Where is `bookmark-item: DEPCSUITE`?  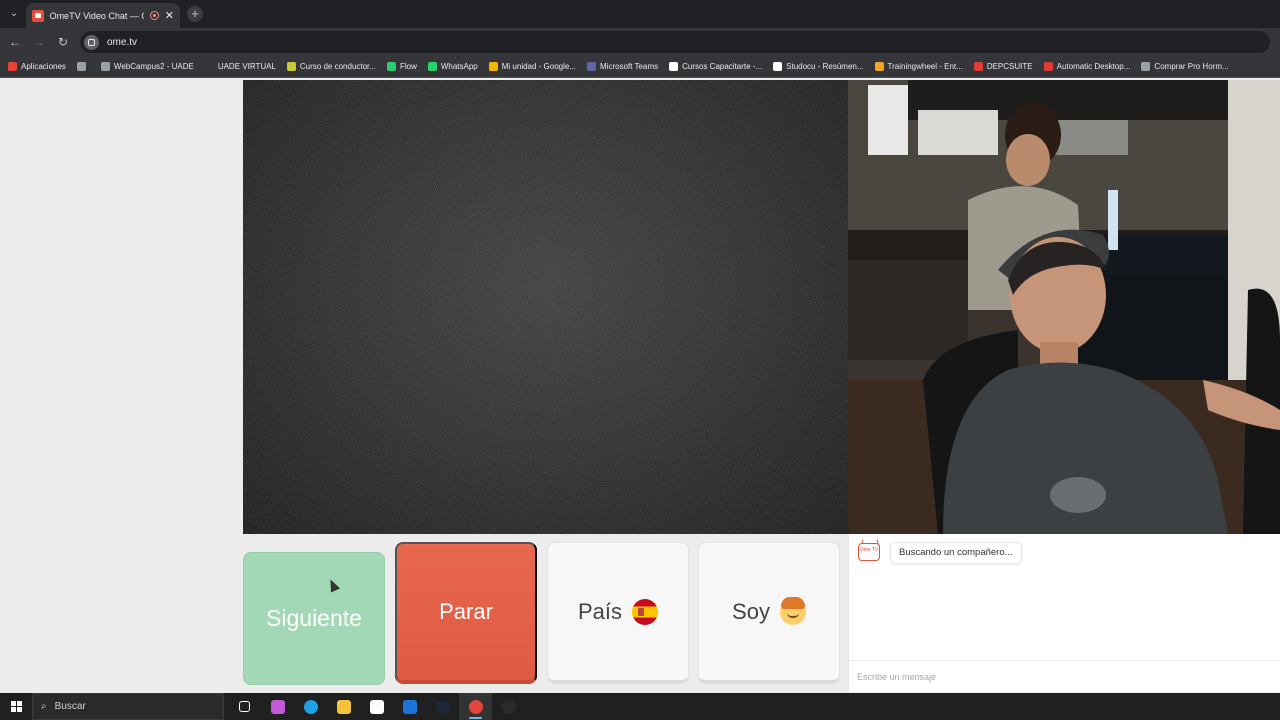 bookmark-item: DEPCSUITE is located at coordinates (1003, 66).